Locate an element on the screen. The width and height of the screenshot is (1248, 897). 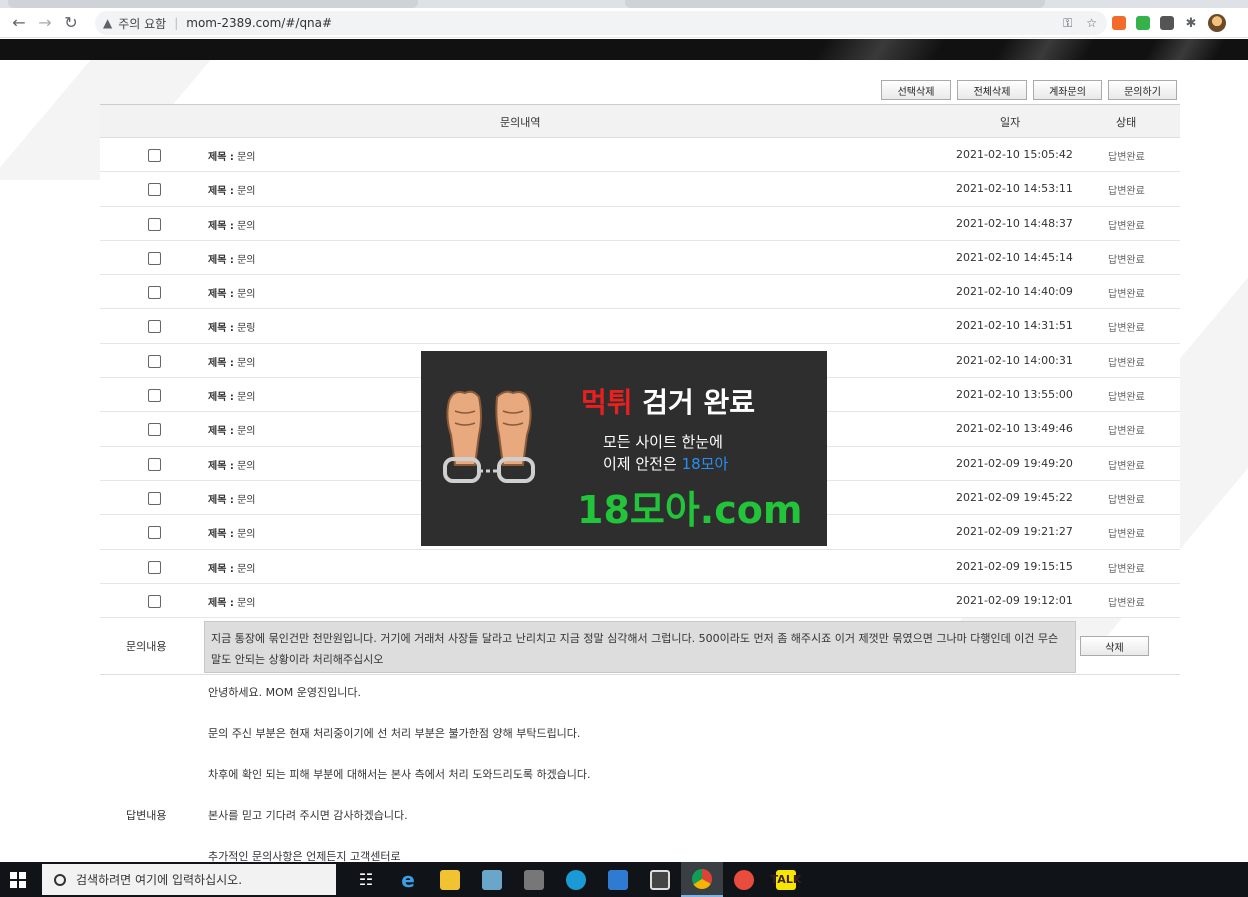
table-row: 제목 : 문의 2021-02-10 14:53:11 답변완료 is located at coordinates (640, 189).